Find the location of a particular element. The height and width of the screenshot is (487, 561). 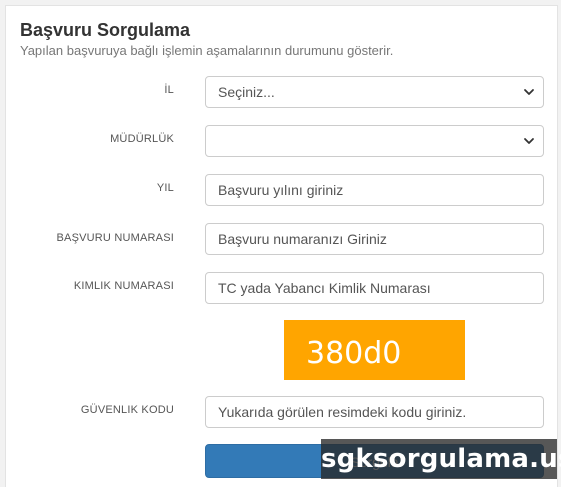

basvuru-no-label: BAŞVURU NUMARASI is located at coordinates (115, 238).